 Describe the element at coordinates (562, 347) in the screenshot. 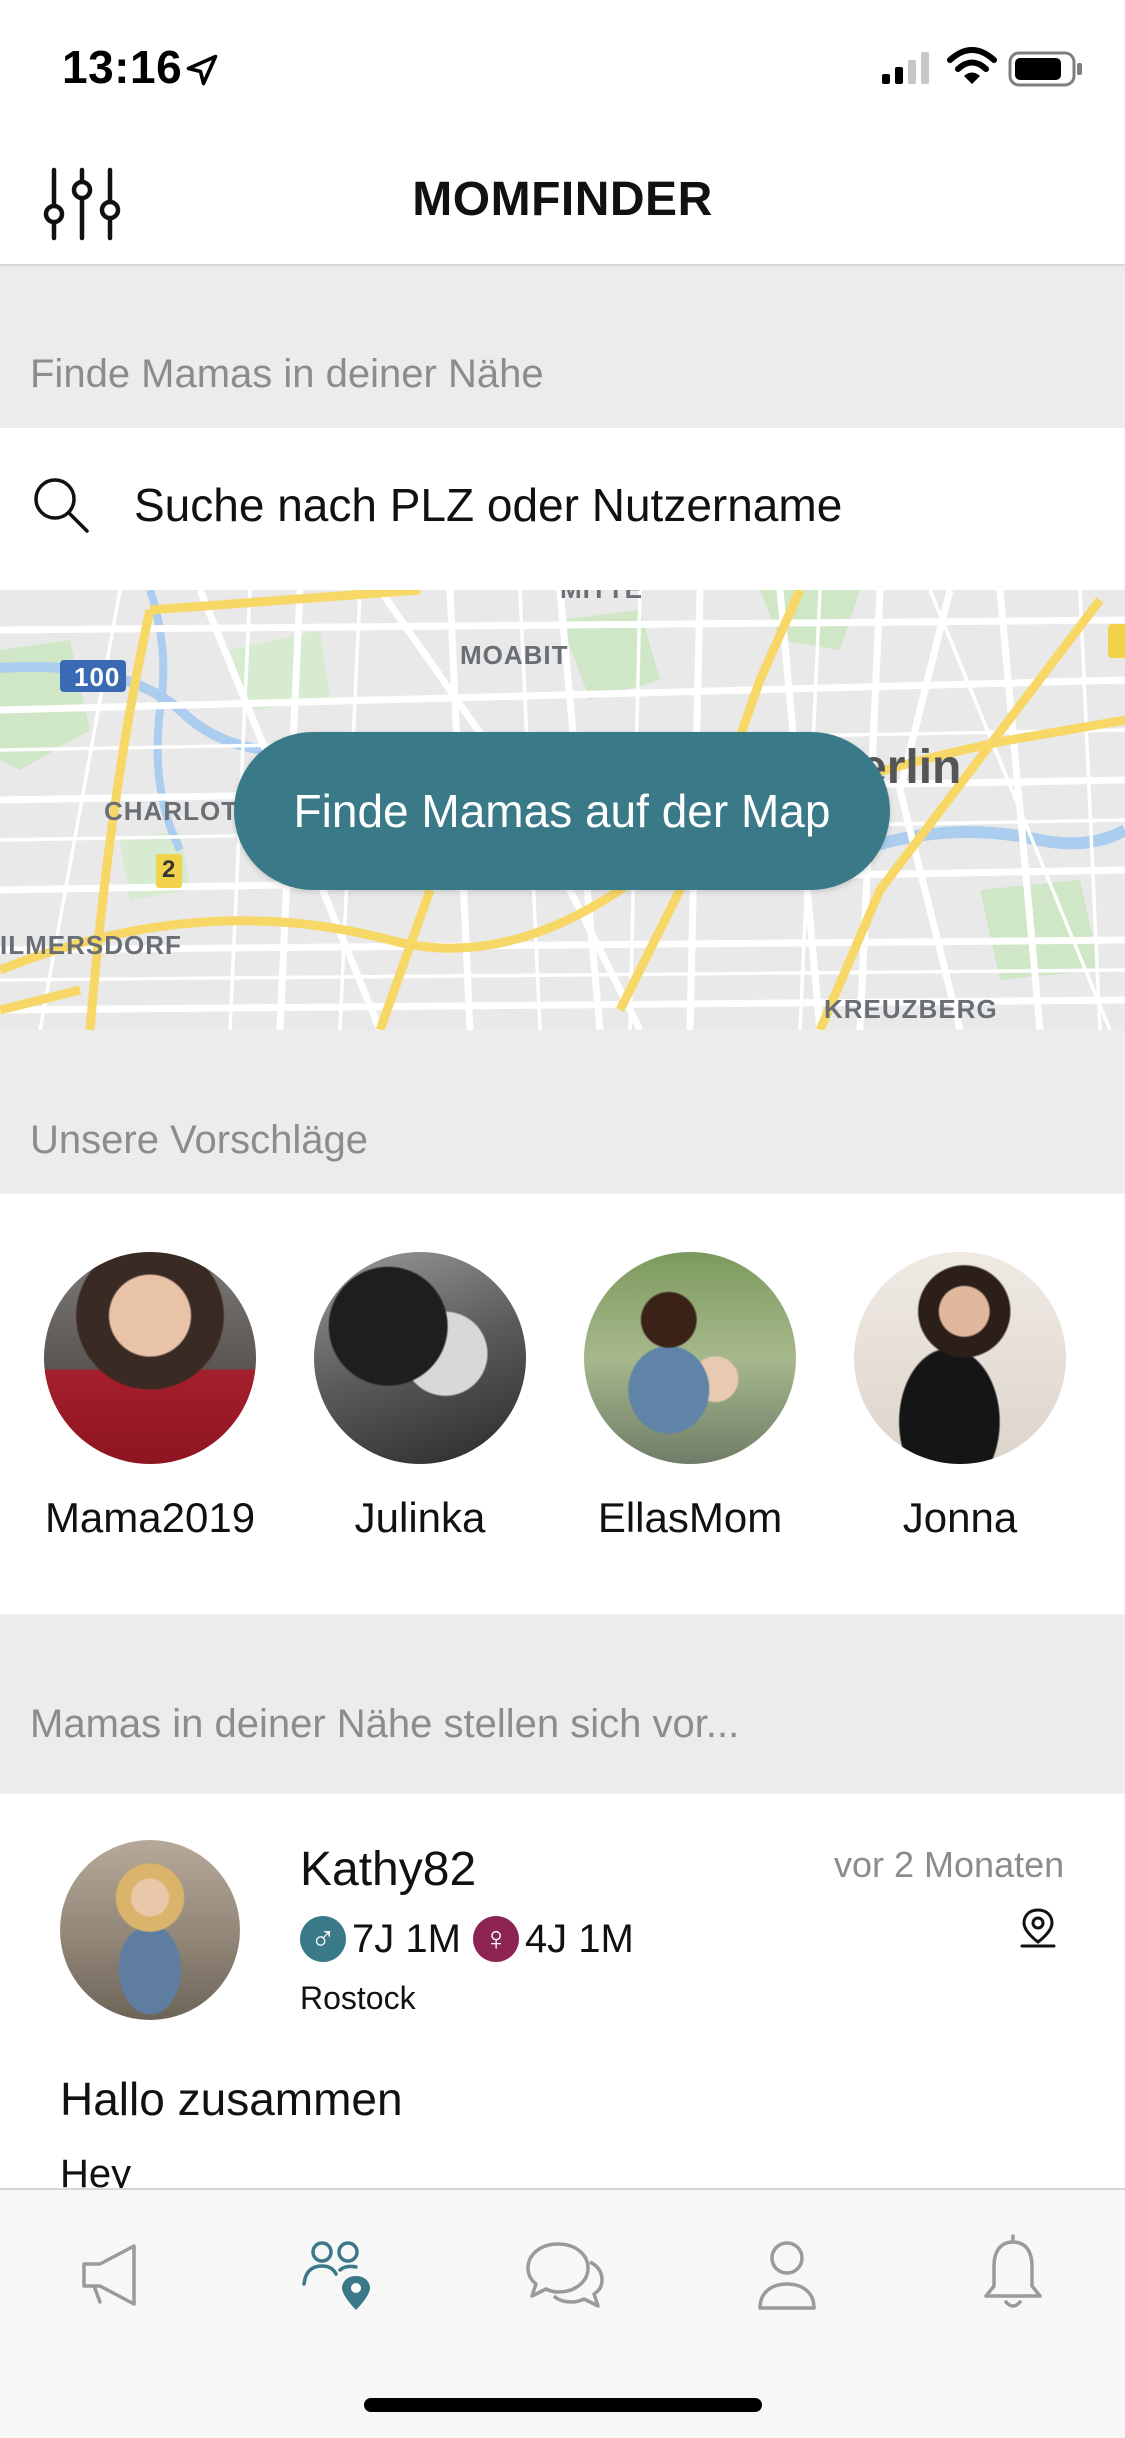

I see `section-header-nearby` at that location.